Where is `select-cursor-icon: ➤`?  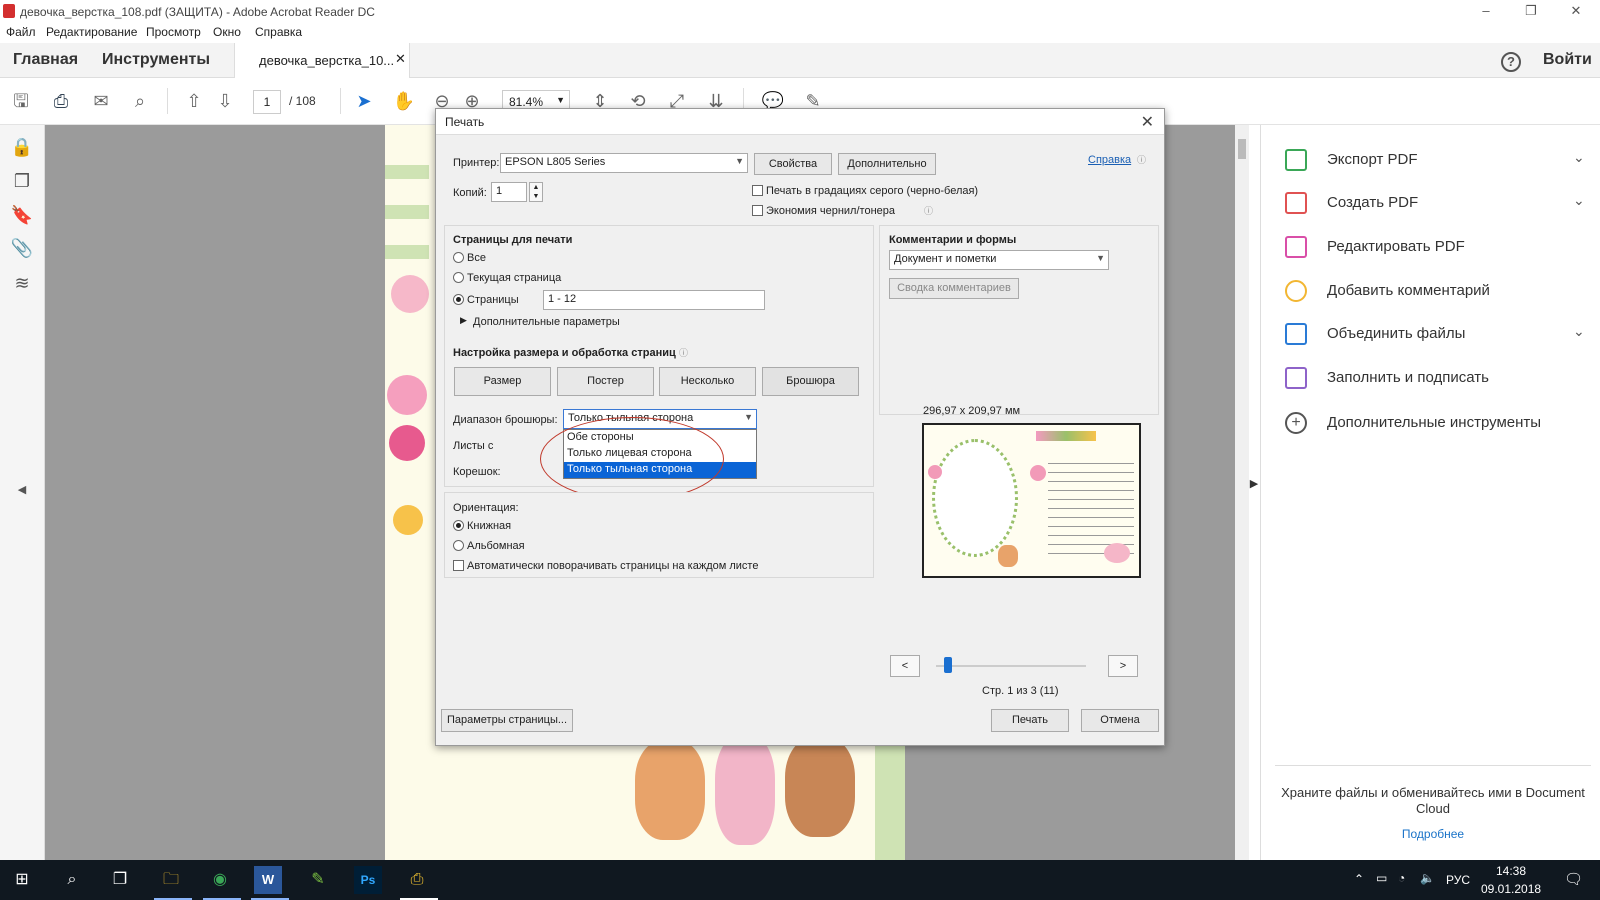 select-cursor-icon: ➤ is located at coordinates (364, 101).